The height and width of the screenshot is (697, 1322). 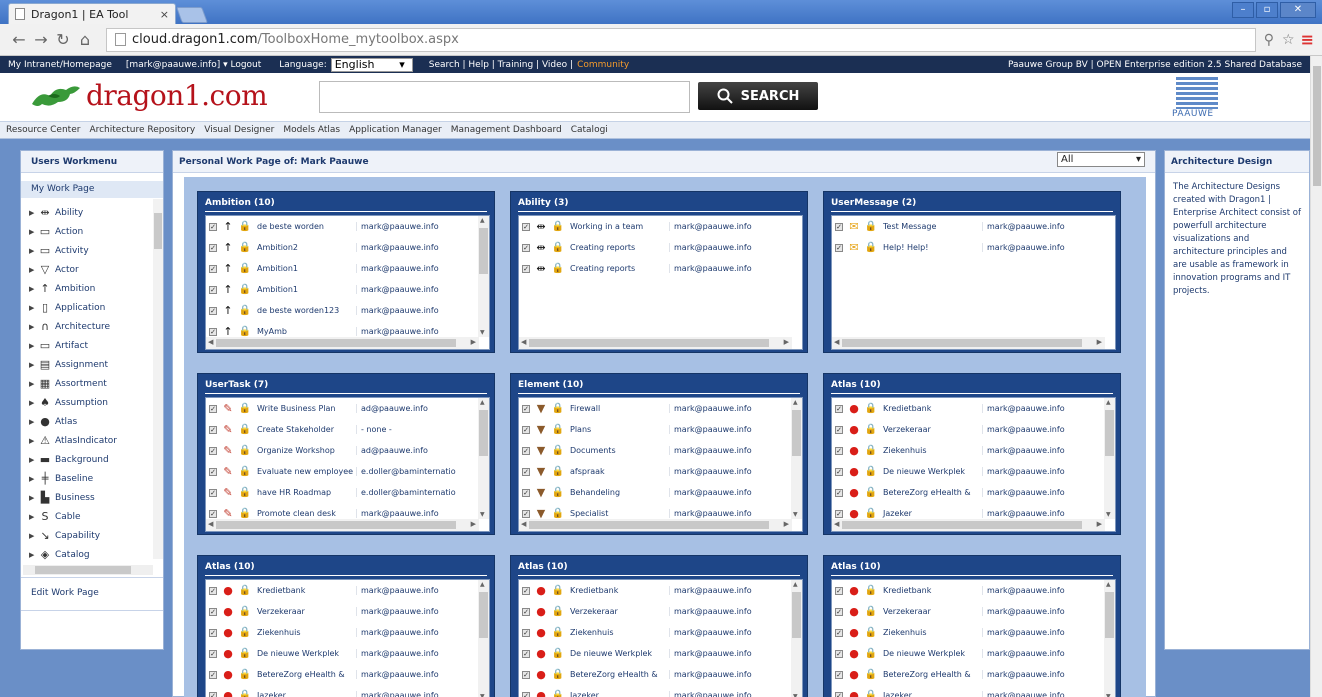 What do you see at coordinates (618, 611) in the screenshot?
I see `item-name: Verzekeraar` at bounding box center [618, 611].